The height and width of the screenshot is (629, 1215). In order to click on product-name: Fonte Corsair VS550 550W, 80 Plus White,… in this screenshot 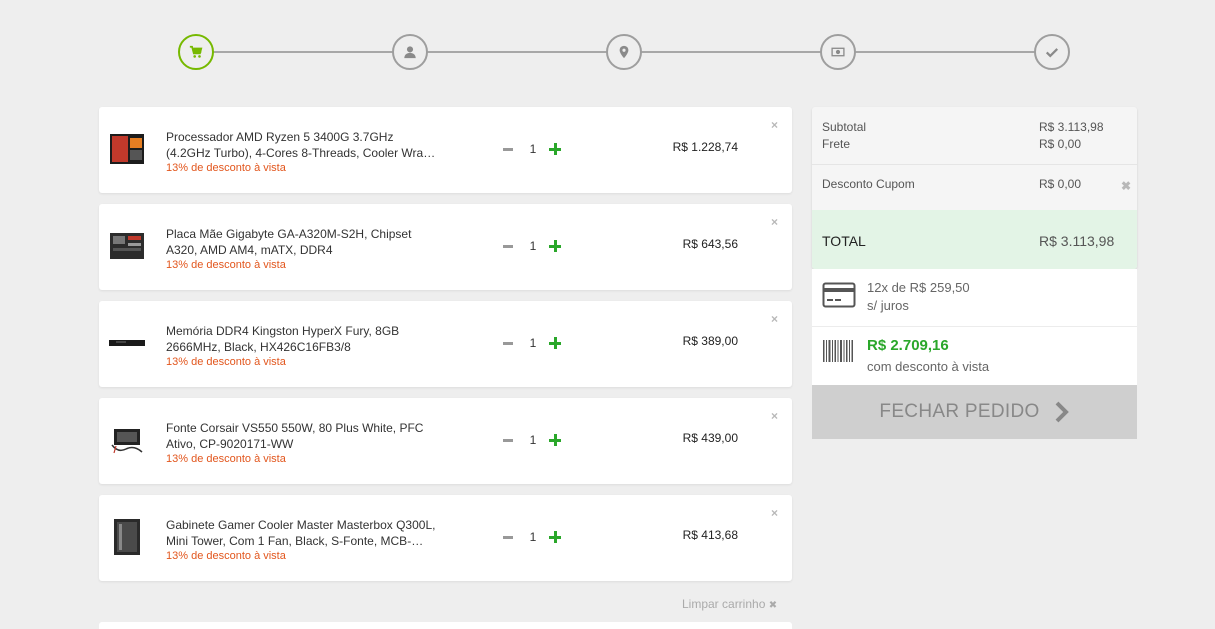, I will do `click(301, 436)`.